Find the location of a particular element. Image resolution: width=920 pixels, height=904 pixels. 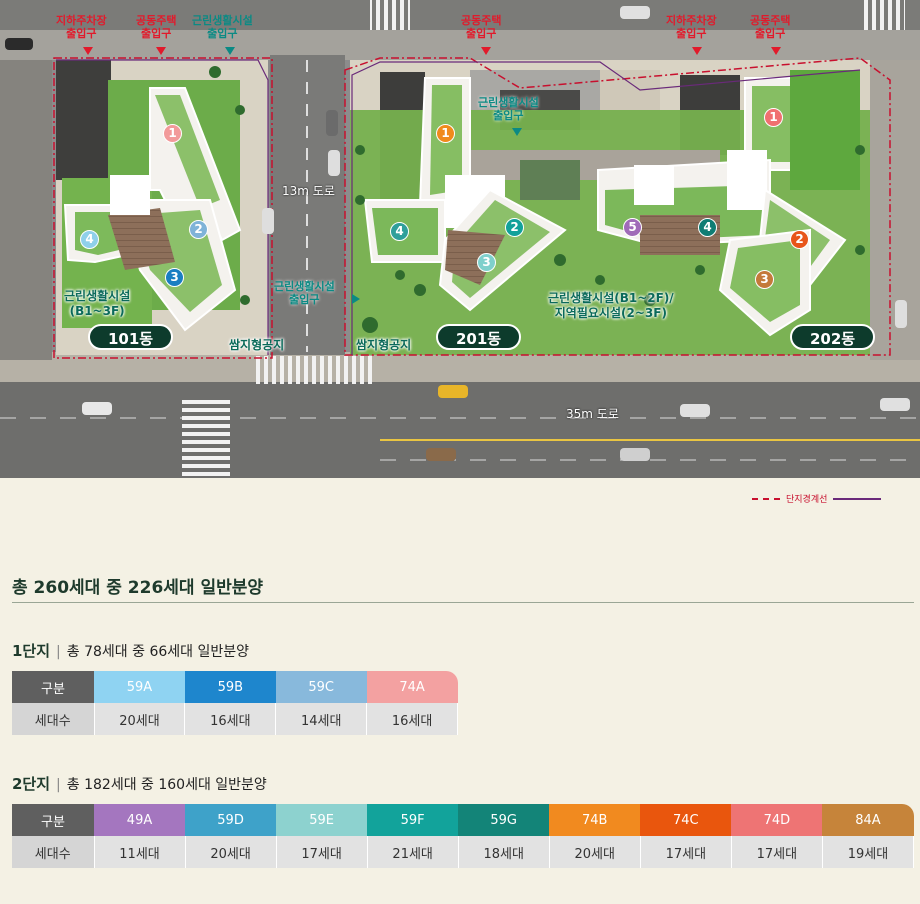

unit-count-84a: 19세대 is located at coordinates (868, 852).